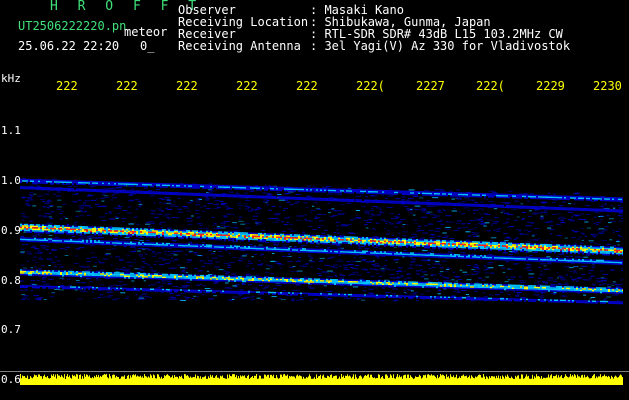 The height and width of the screenshot is (400, 629). Describe the element at coordinates (11, 280) in the screenshot. I see `y-tick-label: 0.8` at that location.